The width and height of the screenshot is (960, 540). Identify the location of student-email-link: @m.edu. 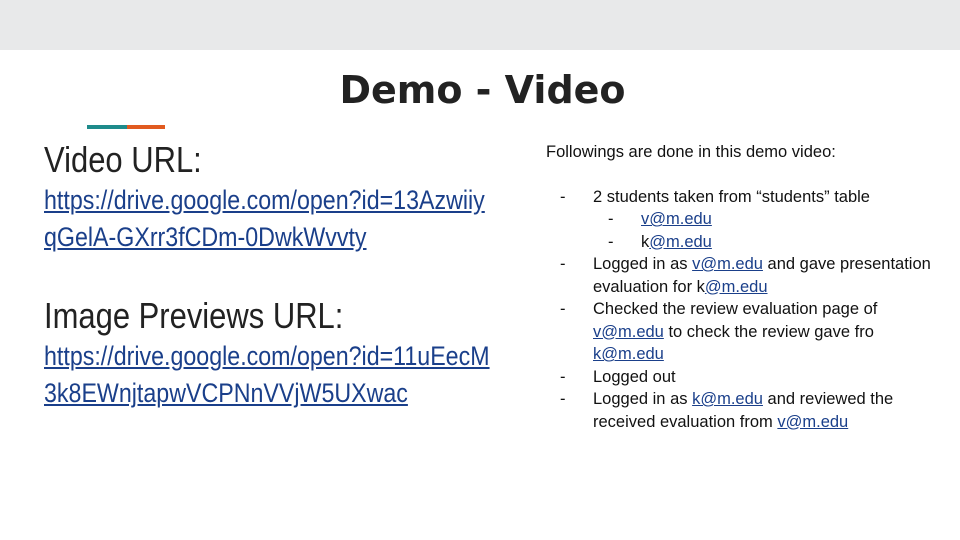
(680, 242).